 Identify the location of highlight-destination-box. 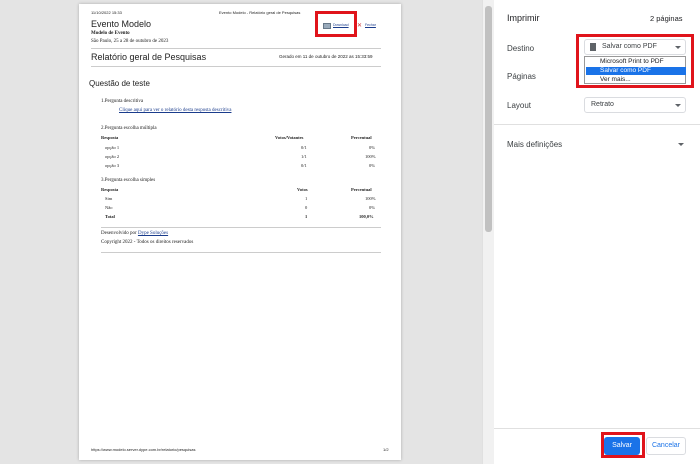
(635, 61).